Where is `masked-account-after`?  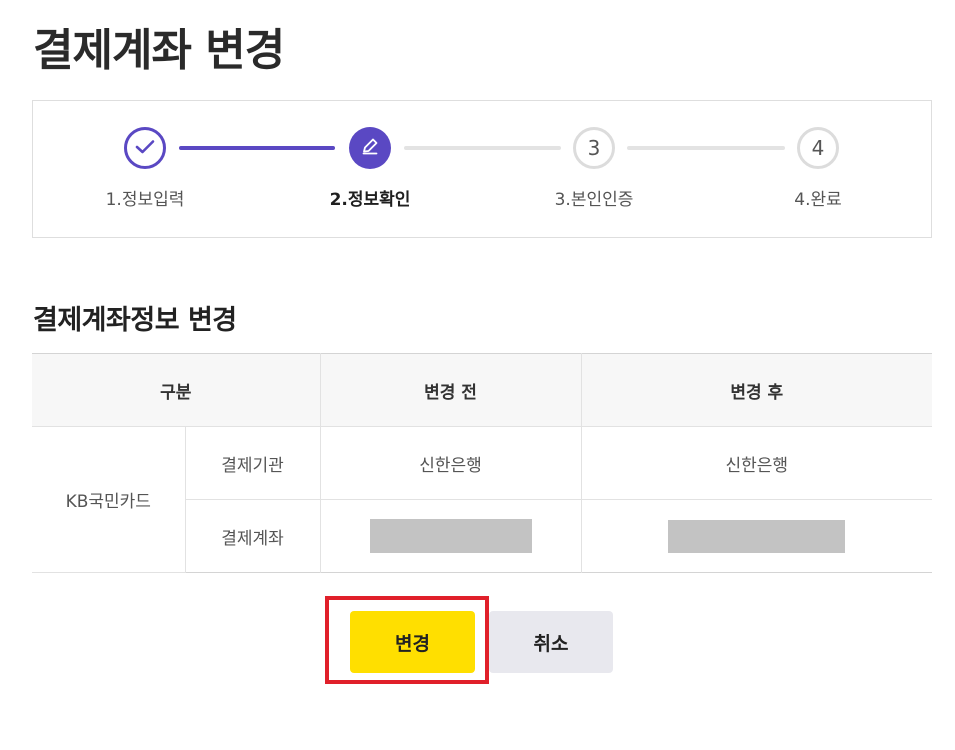
masked-account-after is located at coordinates (757, 536).